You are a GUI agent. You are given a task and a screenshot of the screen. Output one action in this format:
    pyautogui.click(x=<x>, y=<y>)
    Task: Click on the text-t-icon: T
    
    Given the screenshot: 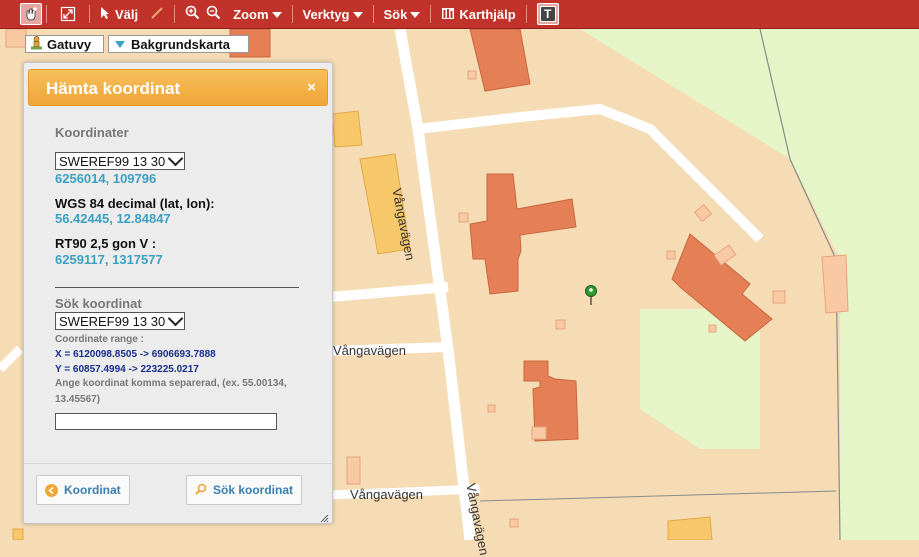 What is the action you would take?
    pyautogui.click(x=547, y=14)
    